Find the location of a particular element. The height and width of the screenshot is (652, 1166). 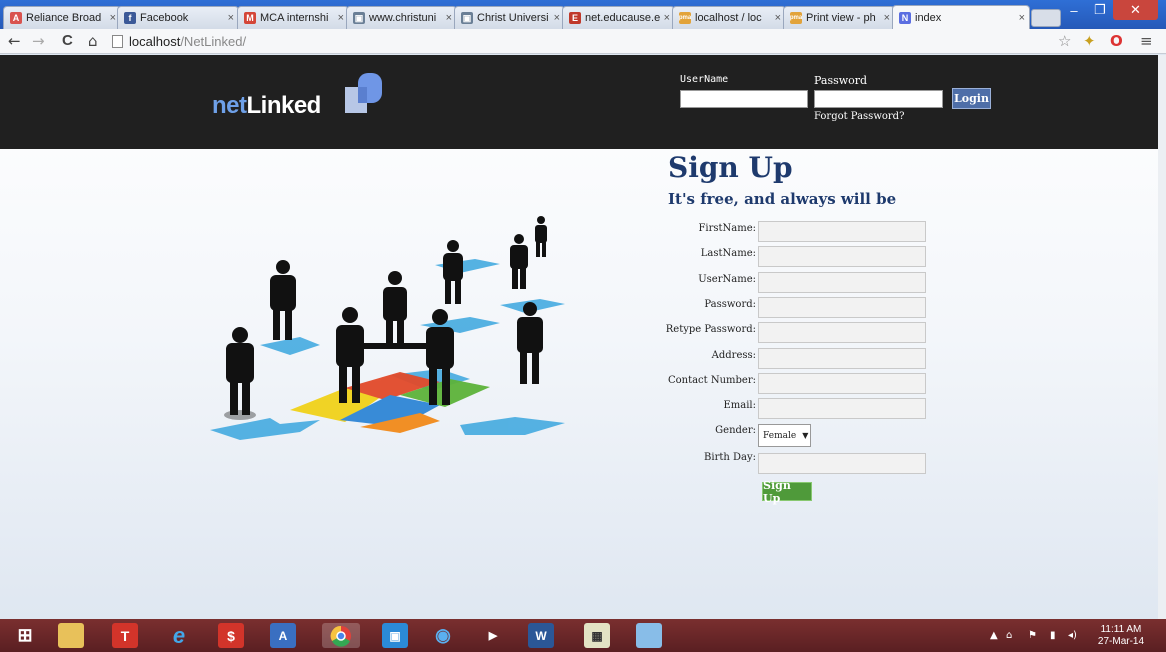

forgot-password-link: Forgot Password? is located at coordinates (859, 116).